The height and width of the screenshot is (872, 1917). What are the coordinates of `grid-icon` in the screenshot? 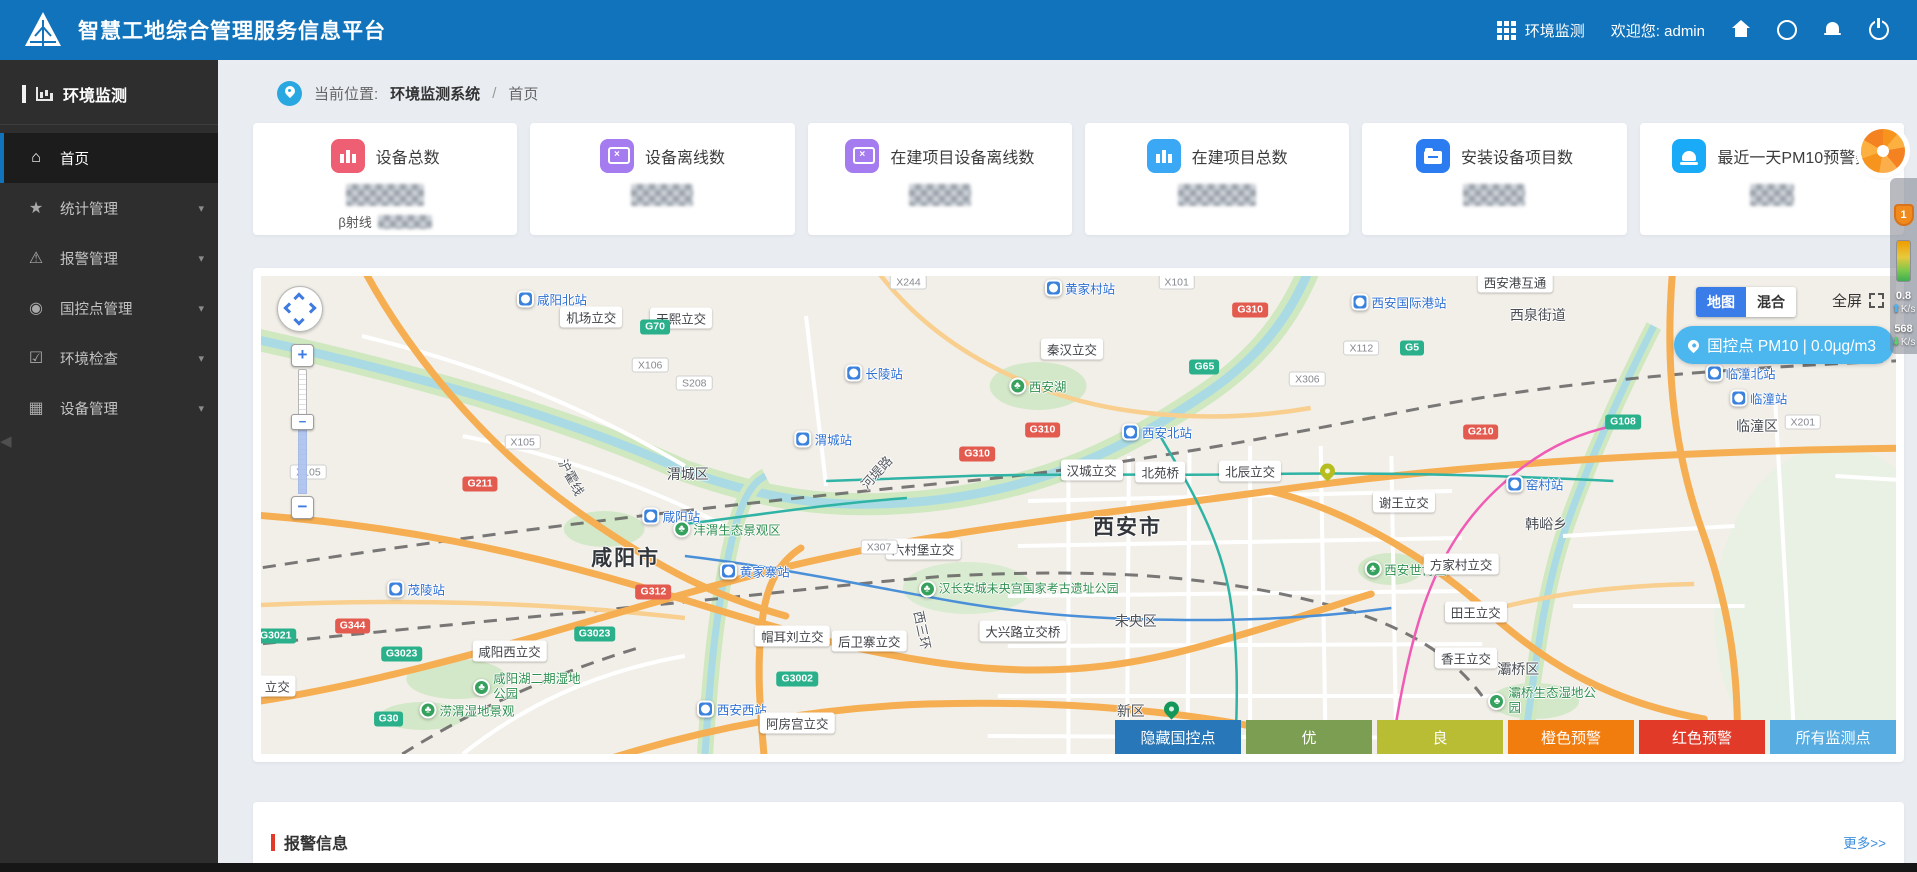 It's located at (1506, 30).